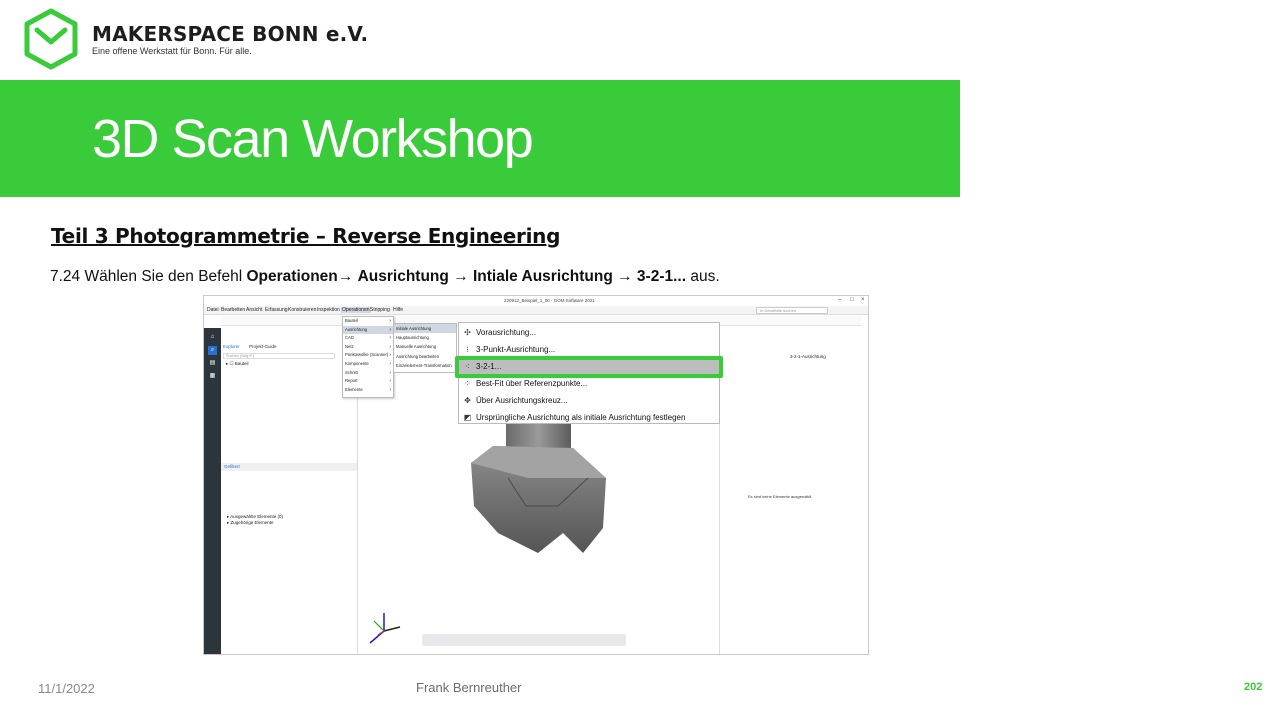 This screenshot has width=1280, height=720. What do you see at coordinates (852, 300) in the screenshot?
I see `maximize-icon: □` at bounding box center [852, 300].